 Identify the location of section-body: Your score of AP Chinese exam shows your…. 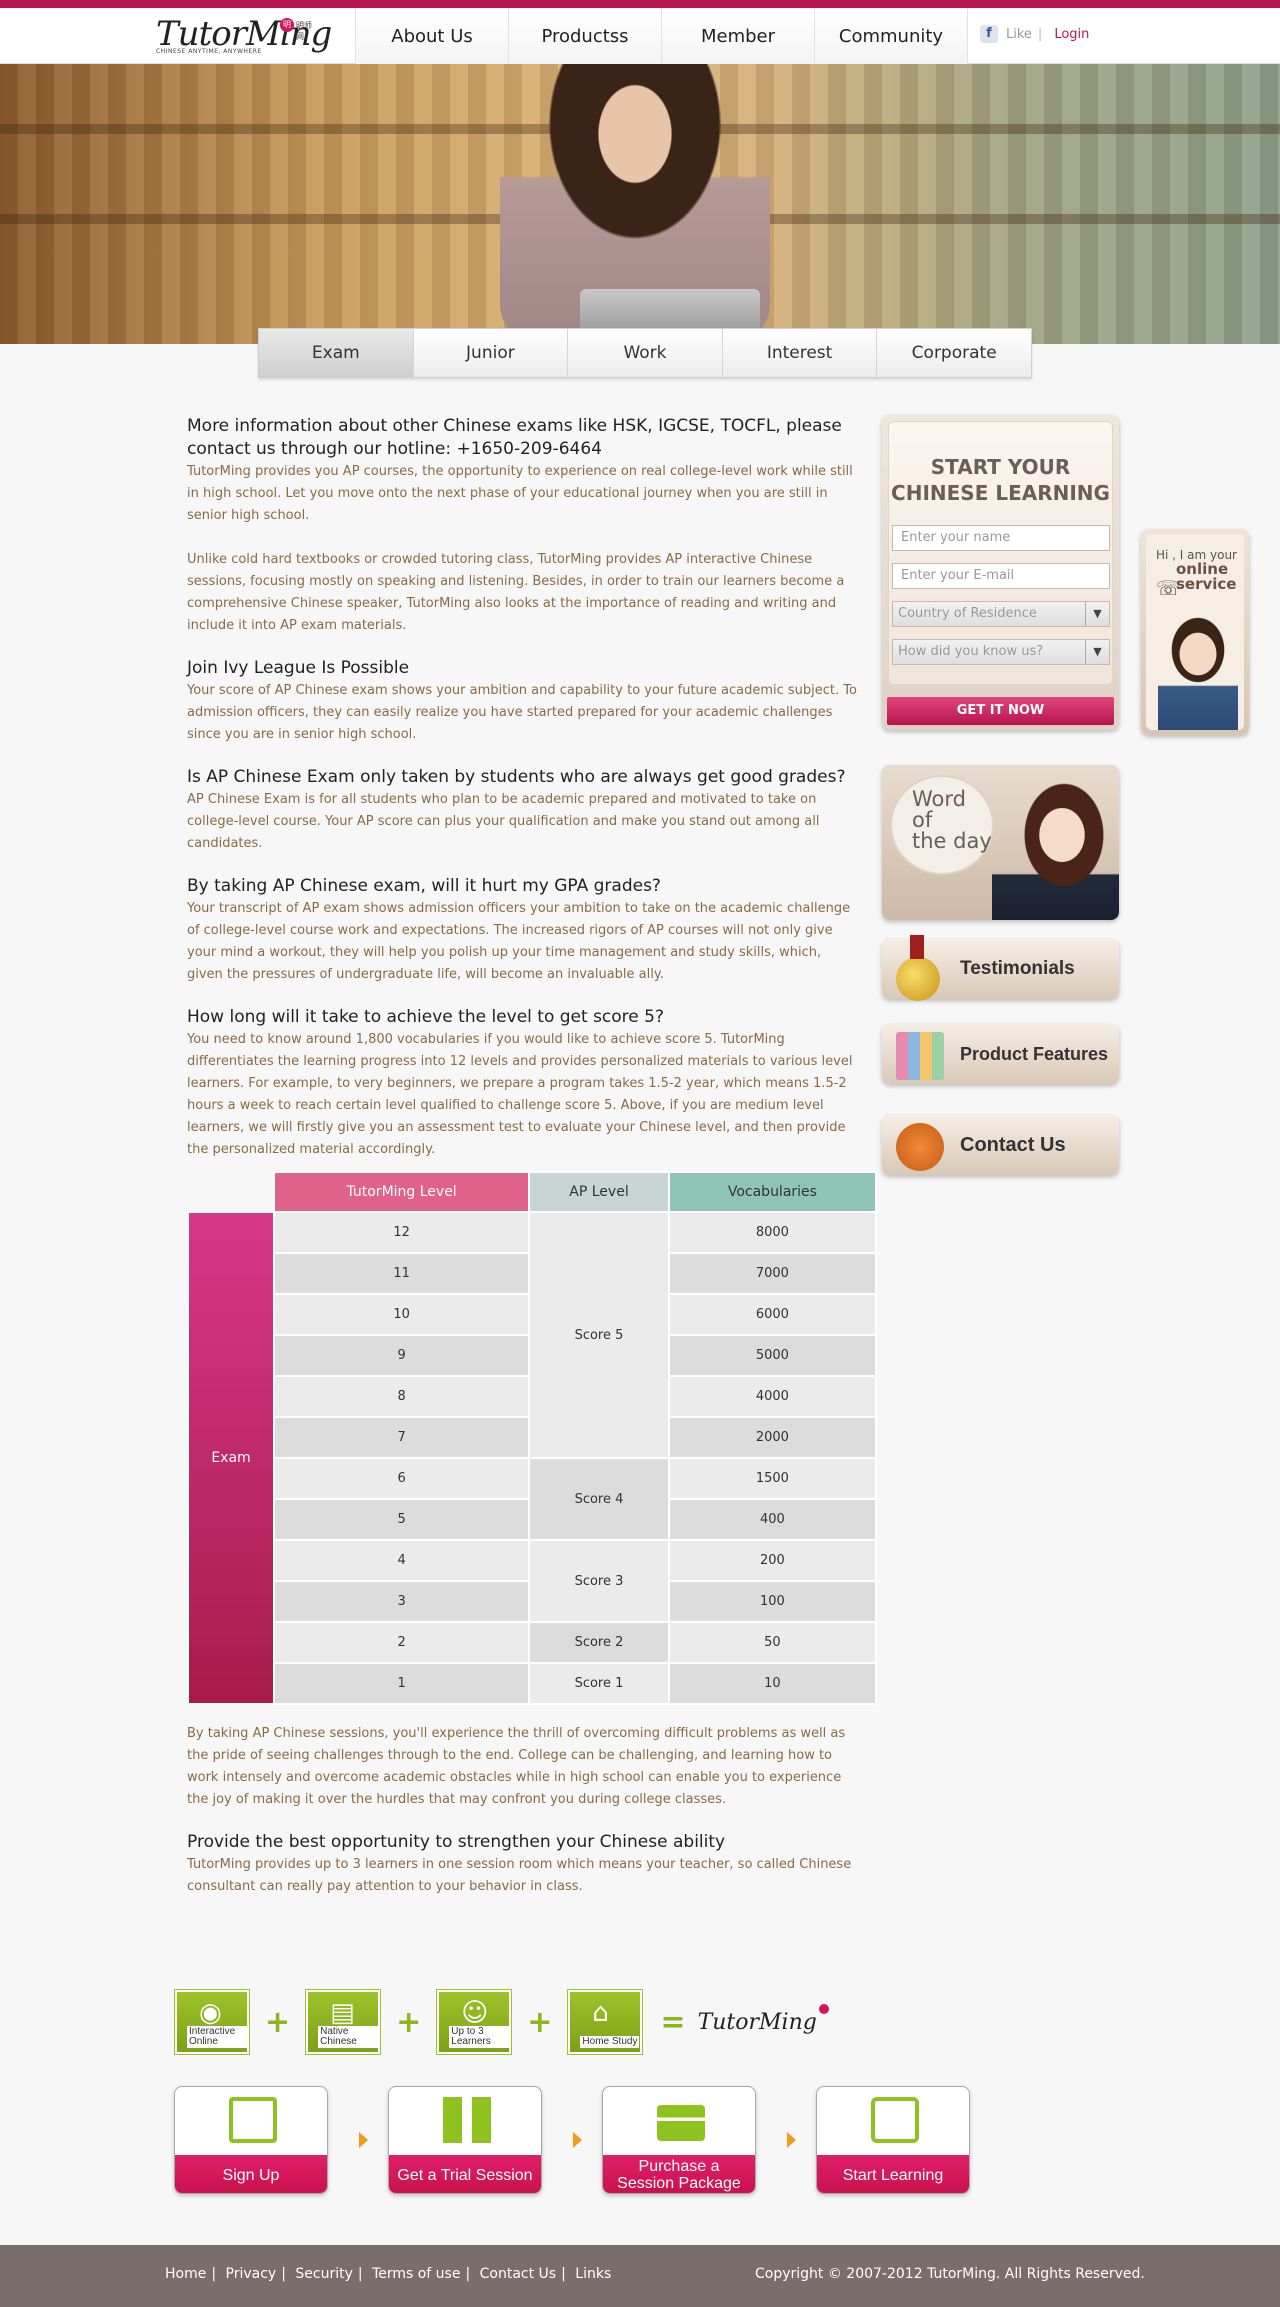
(522, 712).